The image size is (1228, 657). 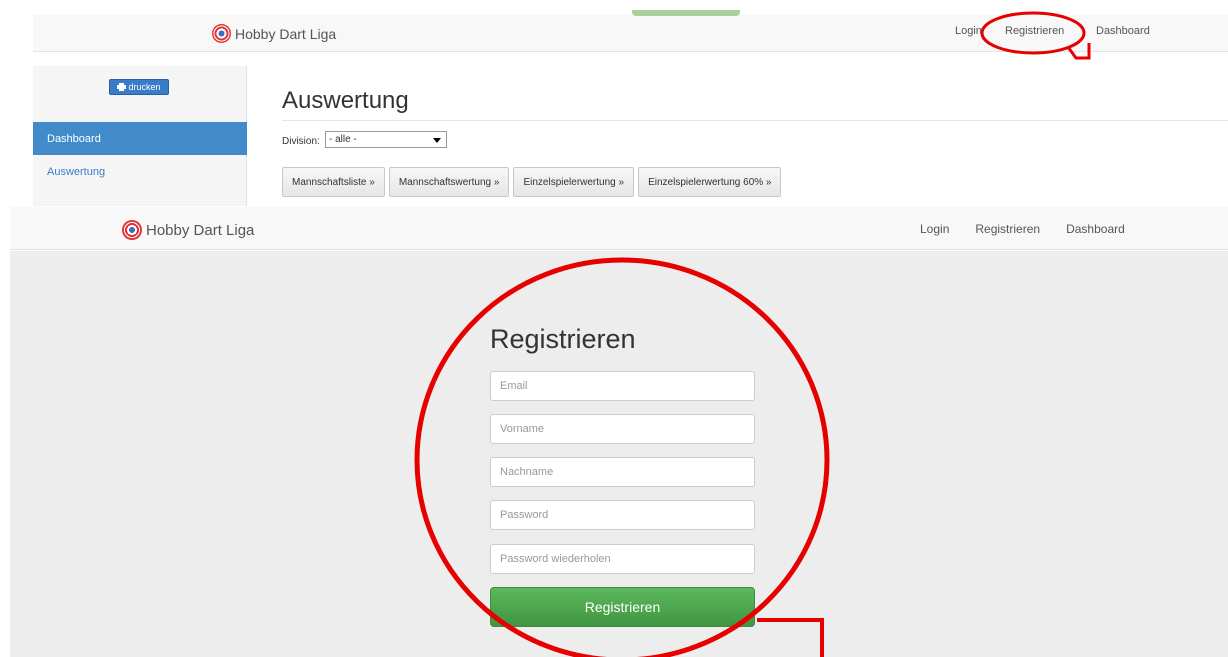 I want to click on green-tab-indicator, so click(x=686, y=13).